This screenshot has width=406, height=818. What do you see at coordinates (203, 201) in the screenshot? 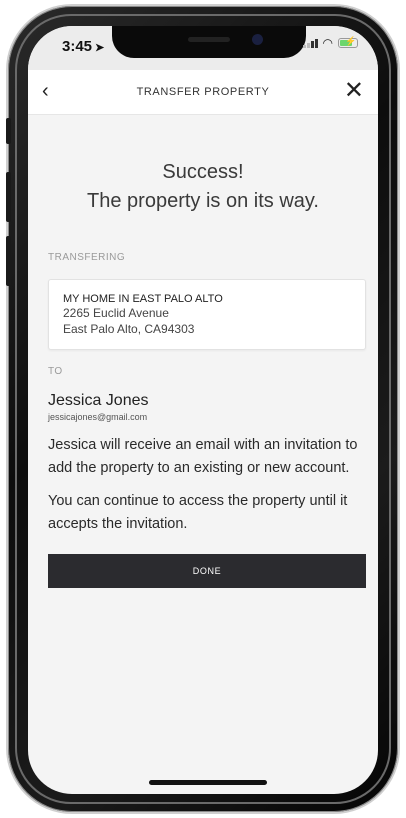
I see `success-subtitle: The property is on its way.` at bounding box center [203, 201].